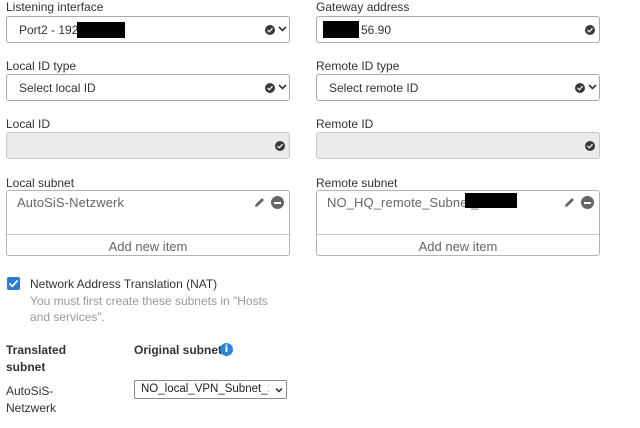  Describe the element at coordinates (226, 349) in the screenshot. I see `info-icon: i` at that location.